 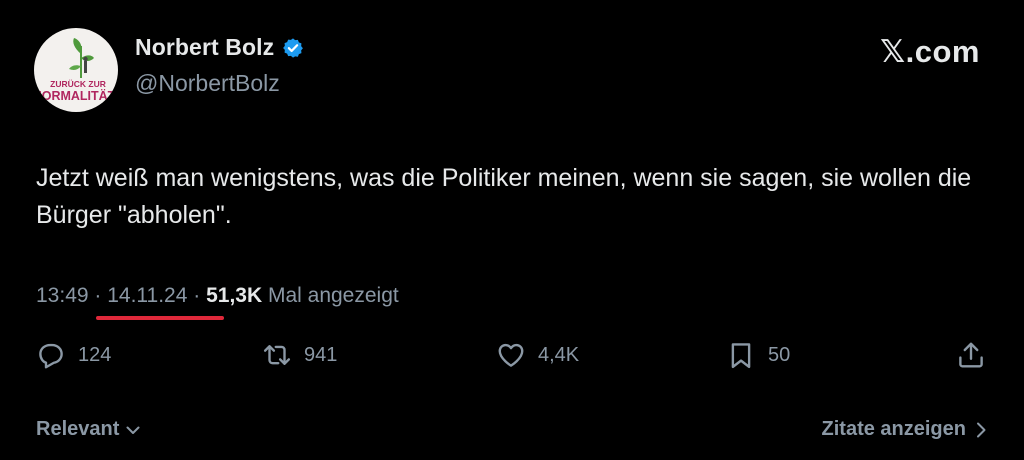 What do you see at coordinates (234, 295) in the screenshot?
I see `view-count: 51,3K` at bounding box center [234, 295].